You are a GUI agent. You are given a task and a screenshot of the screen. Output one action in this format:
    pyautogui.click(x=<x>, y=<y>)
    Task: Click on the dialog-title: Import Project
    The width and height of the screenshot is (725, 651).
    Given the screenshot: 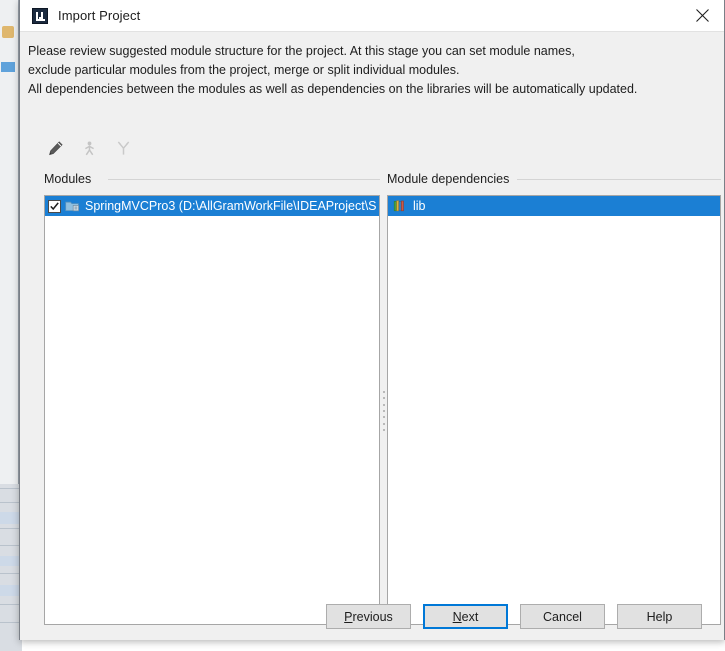 What is the action you would take?
    pyautogui.click(x=99, y=15)
    